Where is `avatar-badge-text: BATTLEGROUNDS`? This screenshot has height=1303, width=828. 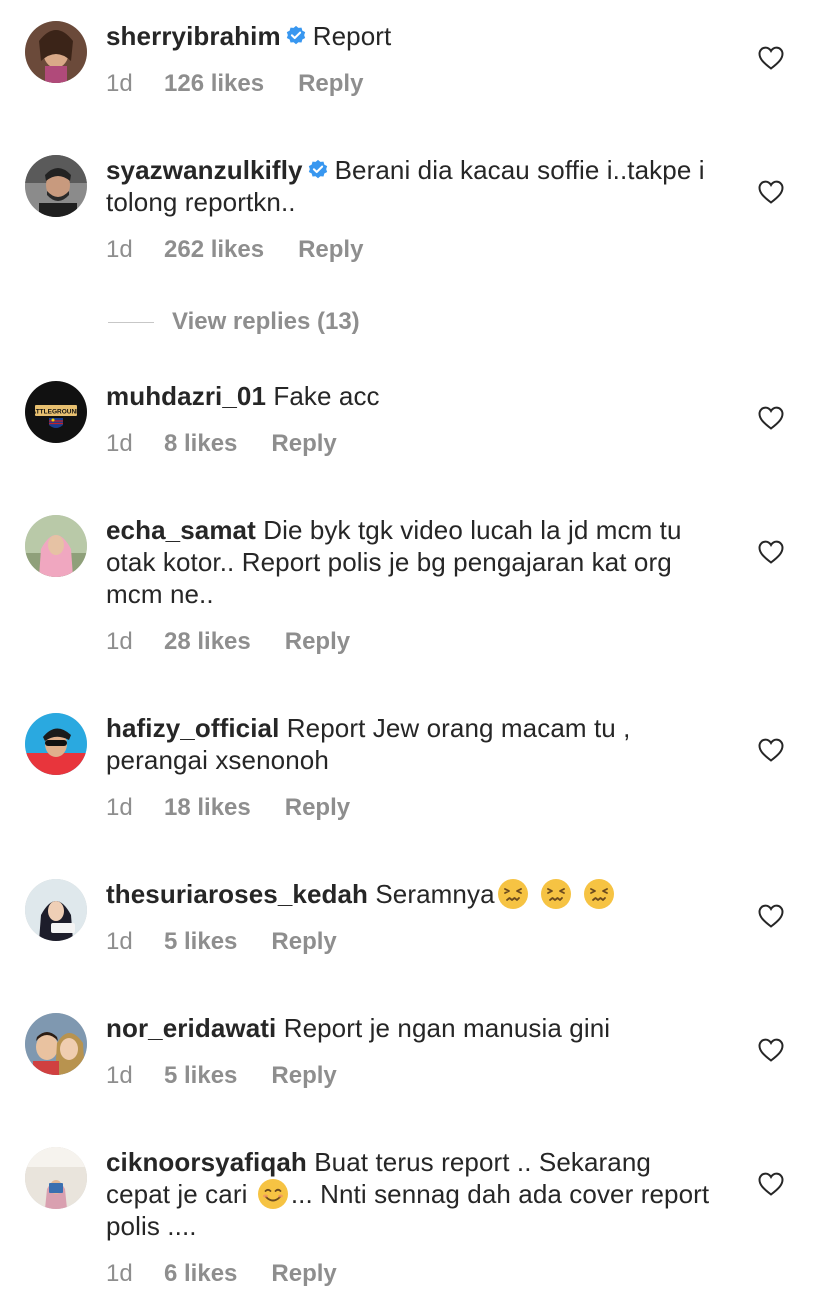
avatar-badge-text: BATTLEGROUNDS is located at coordinates (56, 412).